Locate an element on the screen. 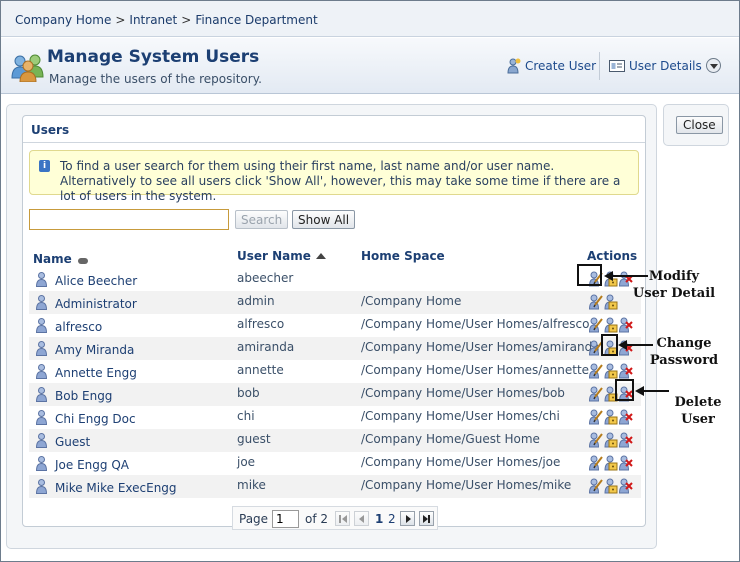  user-details-label: User Details is located at coordinates (665, 65).